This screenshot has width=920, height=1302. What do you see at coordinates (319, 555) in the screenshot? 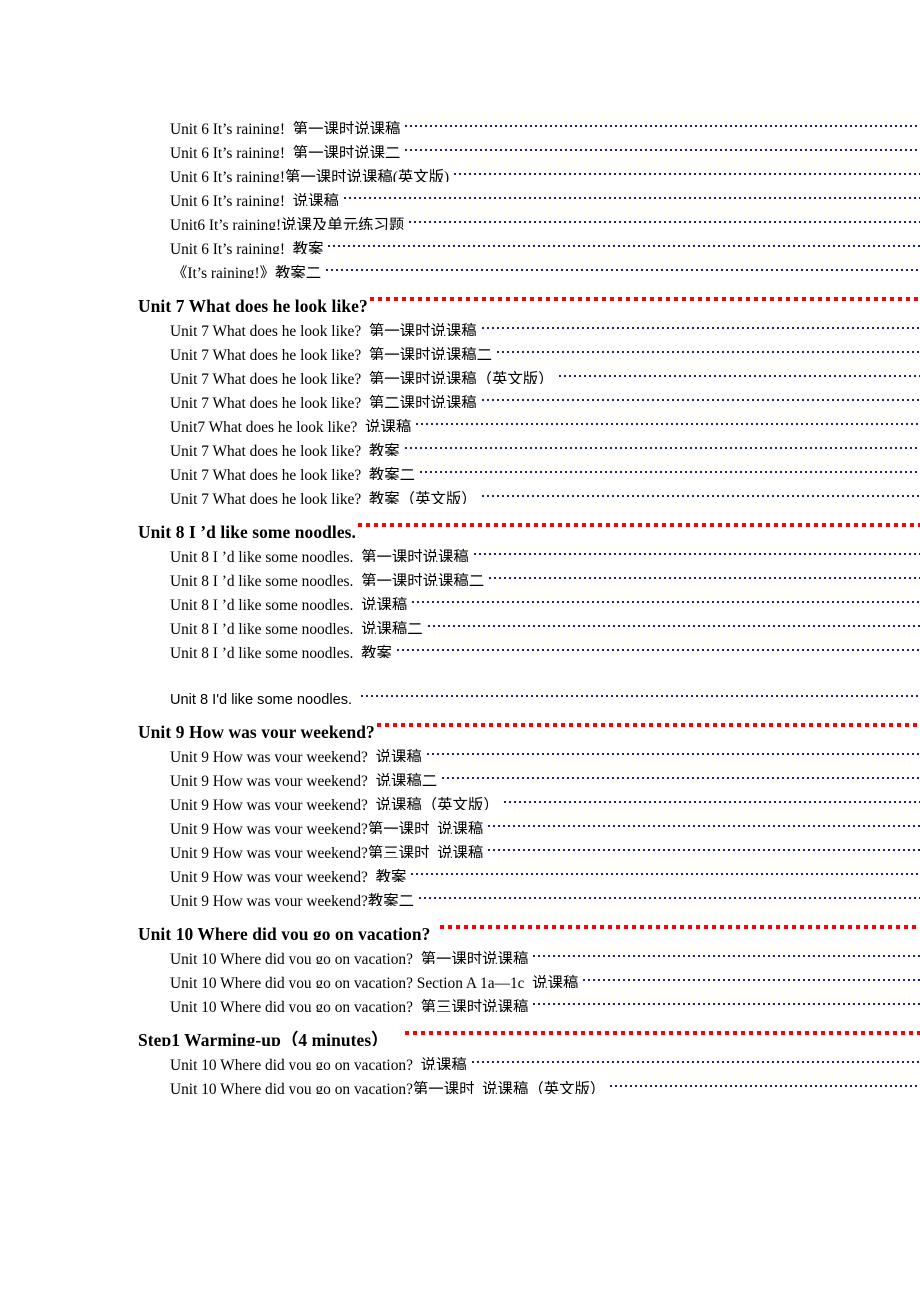
I see `toc-entry-label: Unit 8 I ’d like some noodles. 第一课时说课稿` at bounding box center [319, 555].